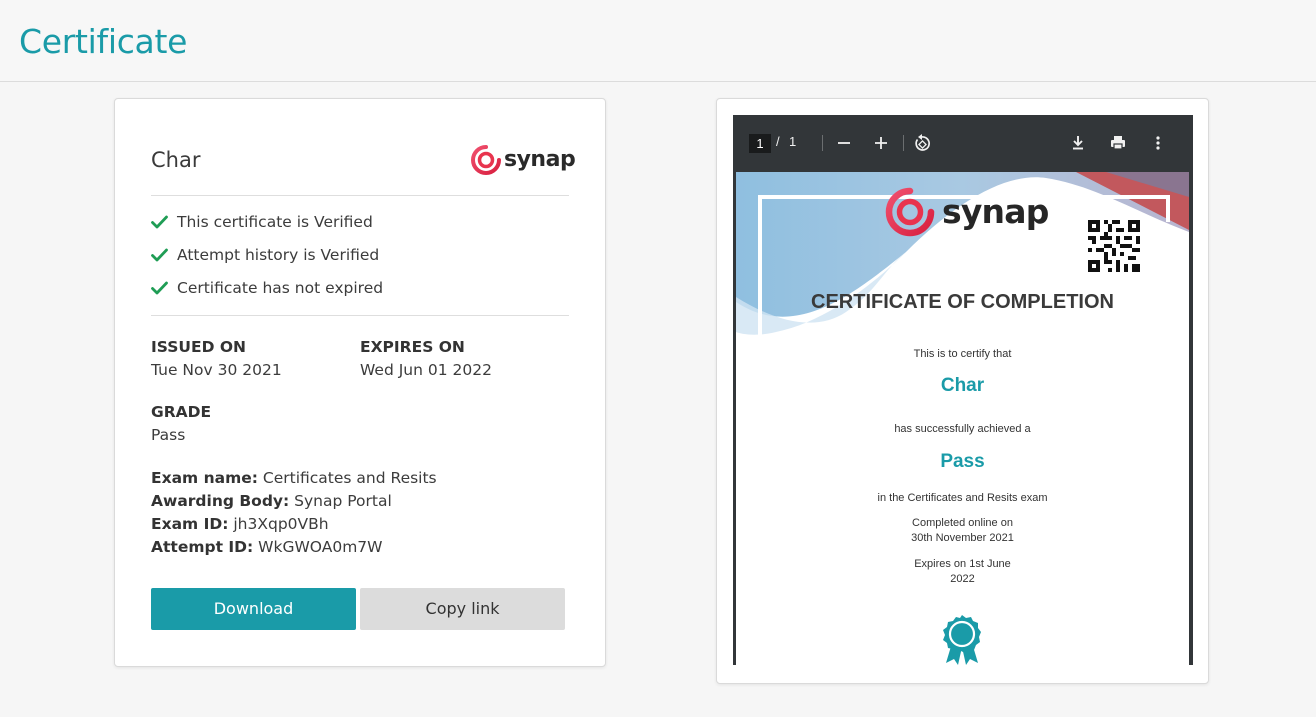 This screenshot has height=717, width=1316. Describe the element at coordinates (540, 159) in the screenshot. I see `synap-logo-text: synap` at that location.